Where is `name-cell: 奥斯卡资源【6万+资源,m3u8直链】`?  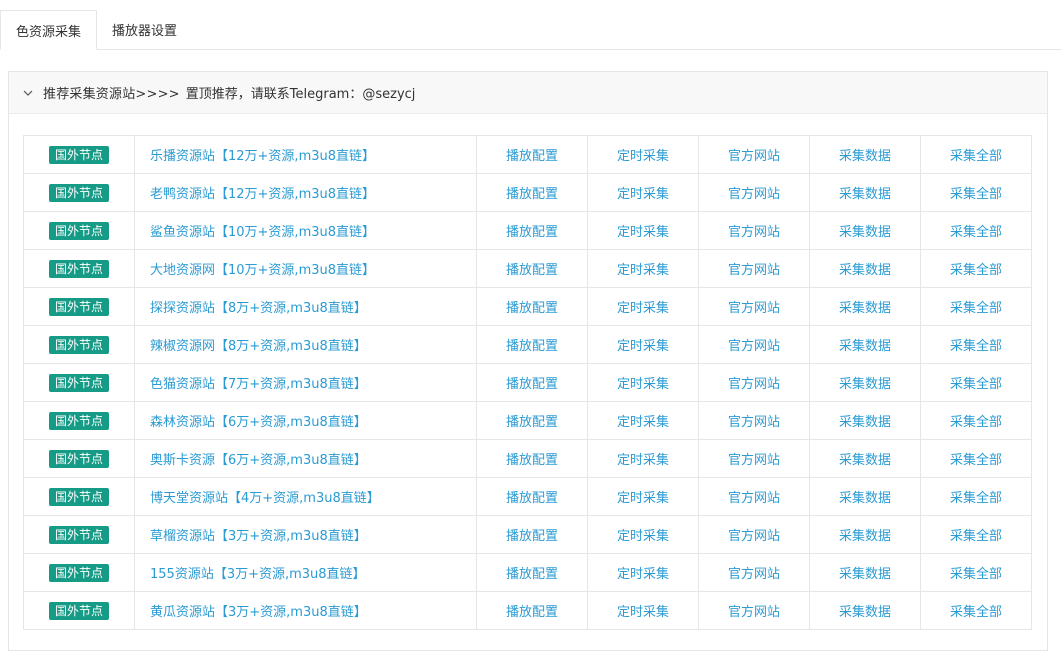 name-cell: 奥斯卡资源【6万+资源,m3u8直链】 is located at coordinates (305, 458).